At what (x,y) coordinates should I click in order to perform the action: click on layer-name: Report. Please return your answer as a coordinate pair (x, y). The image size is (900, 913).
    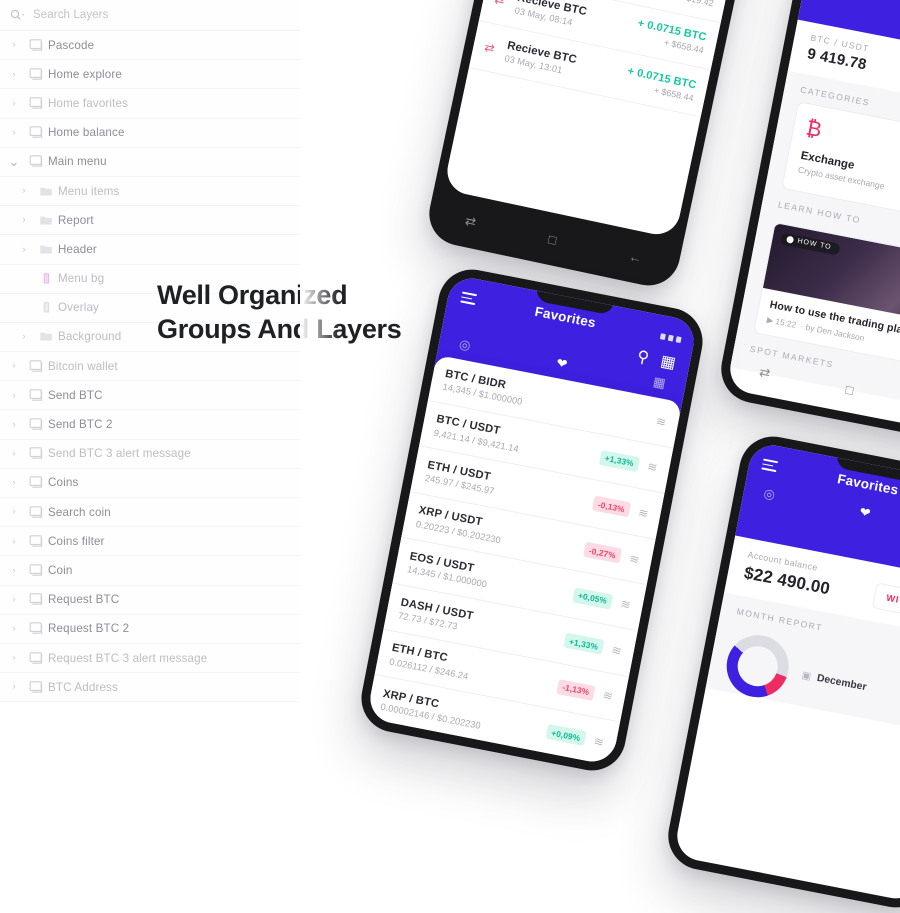
    Looking at the image, I should click on (76, 220).